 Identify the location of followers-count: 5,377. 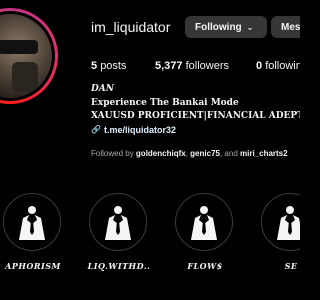
(169, 66).